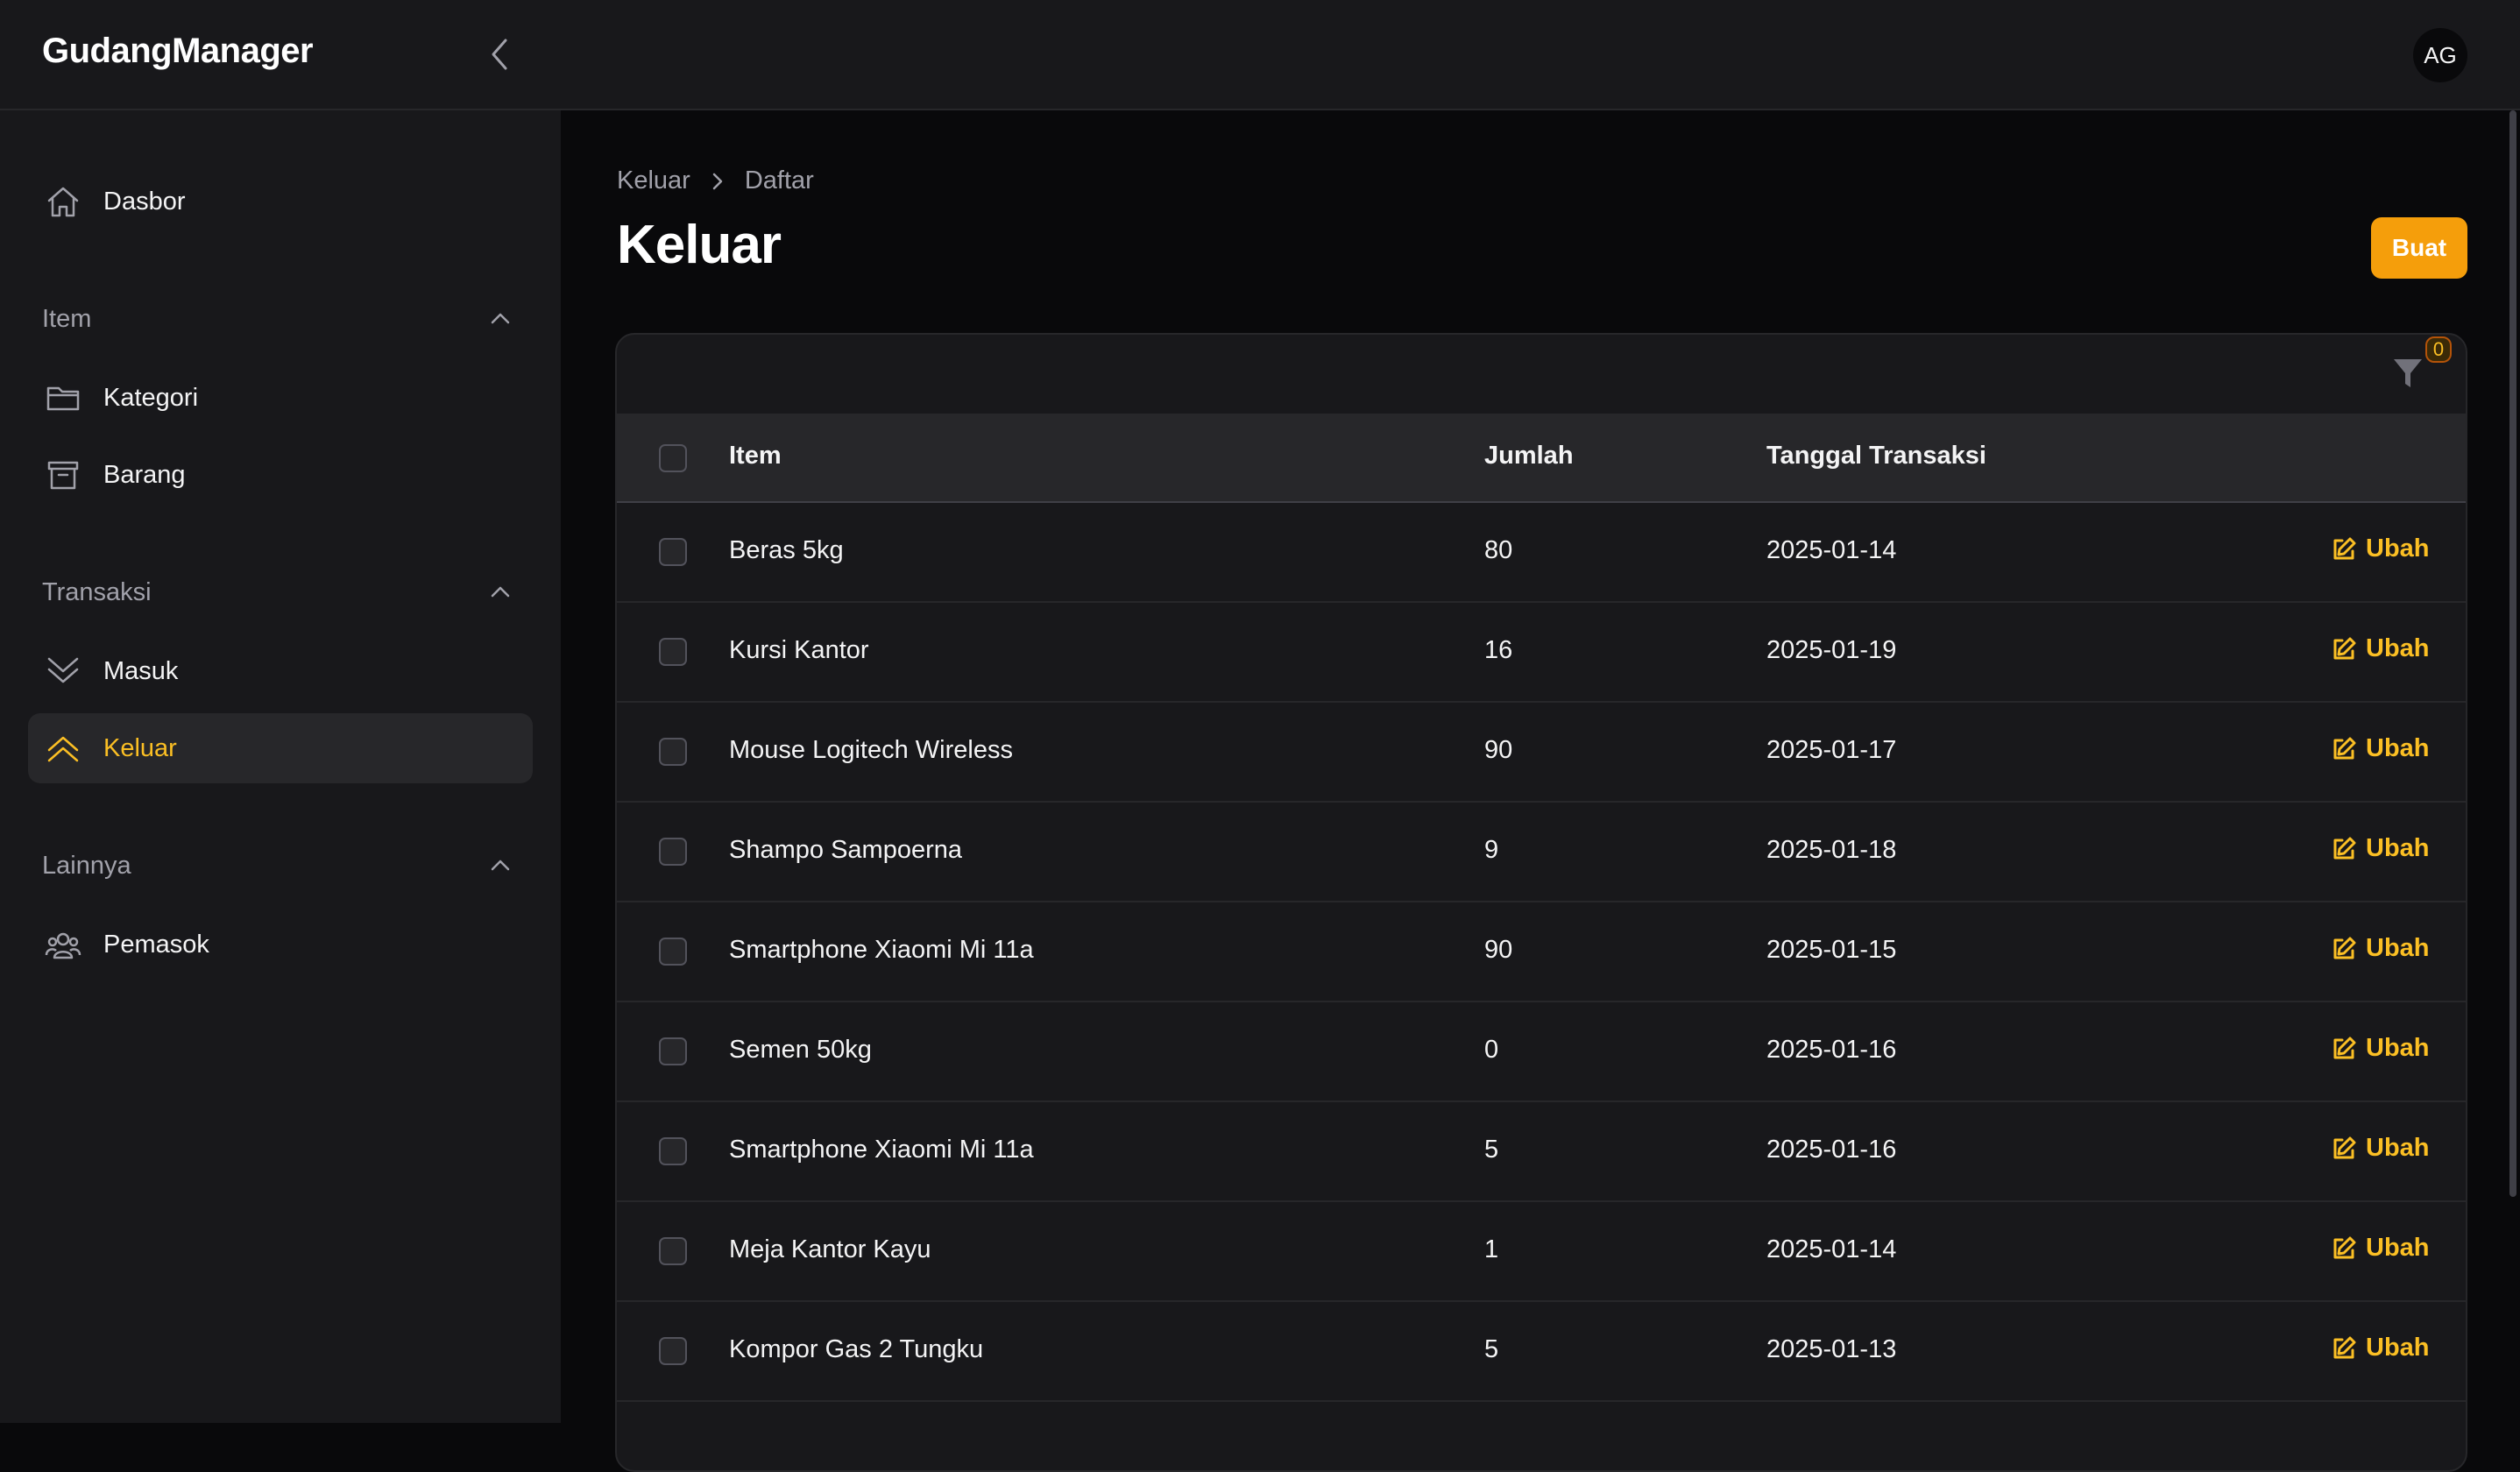 The image size is (2520, 1472). I want to click on page-scrollbar, so click(2512, 653).